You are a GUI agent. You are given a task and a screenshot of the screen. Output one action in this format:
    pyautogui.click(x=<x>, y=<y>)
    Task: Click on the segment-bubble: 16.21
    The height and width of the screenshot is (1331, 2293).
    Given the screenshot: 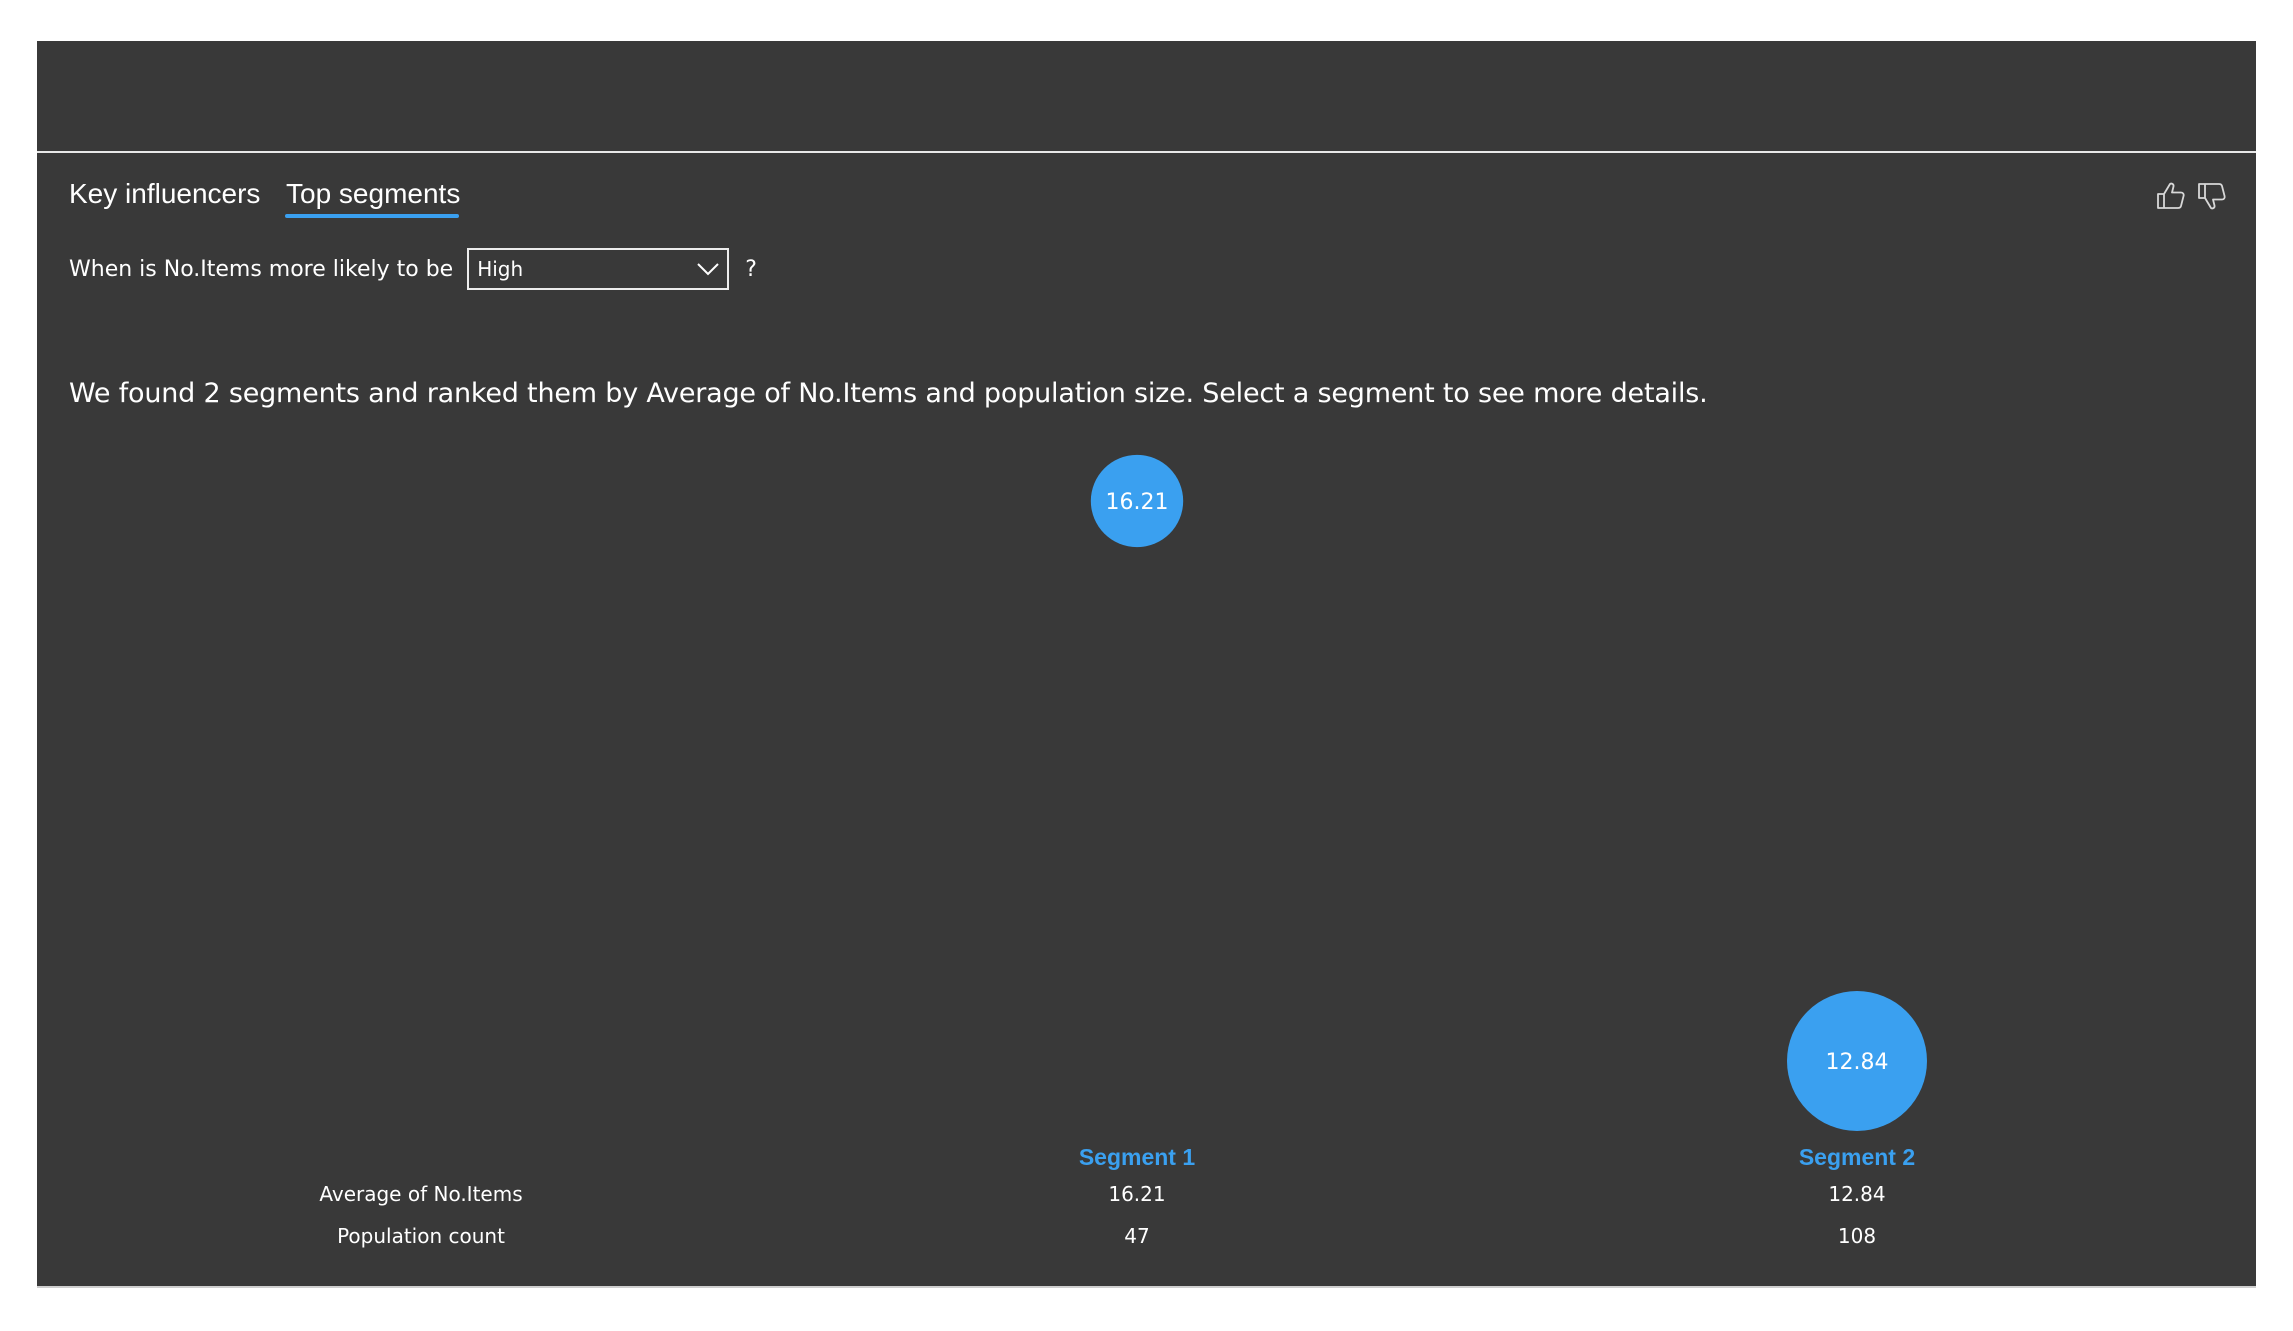 What is the action you would take?
    pyautogui.click(x=1137, y=501)
    